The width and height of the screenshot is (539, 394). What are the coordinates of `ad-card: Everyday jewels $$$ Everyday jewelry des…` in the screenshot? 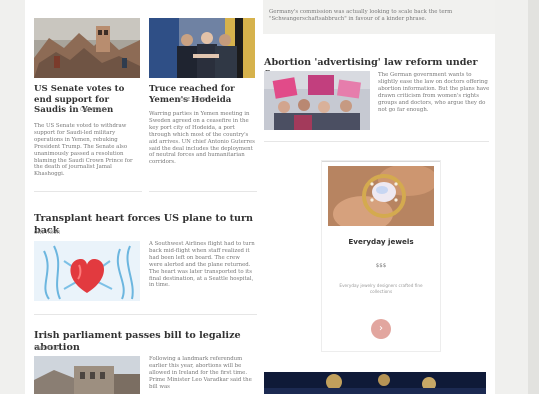 It's located at (381, 256).